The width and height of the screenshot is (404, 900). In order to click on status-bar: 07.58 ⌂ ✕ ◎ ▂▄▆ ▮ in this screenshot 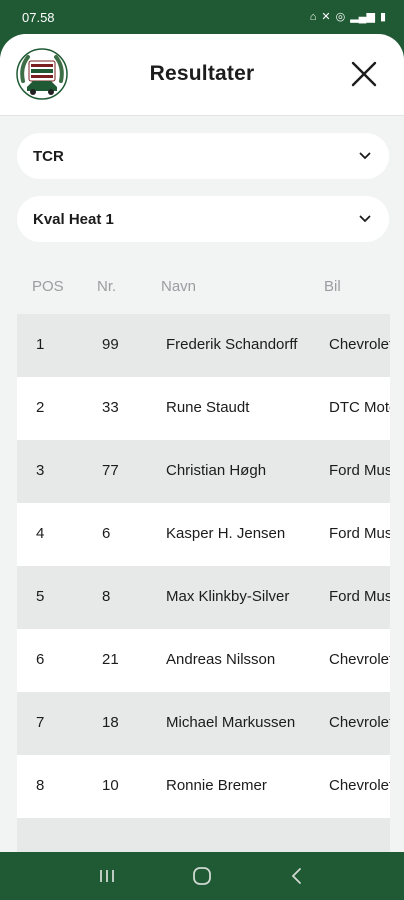, I will do `click(202, 17)`.